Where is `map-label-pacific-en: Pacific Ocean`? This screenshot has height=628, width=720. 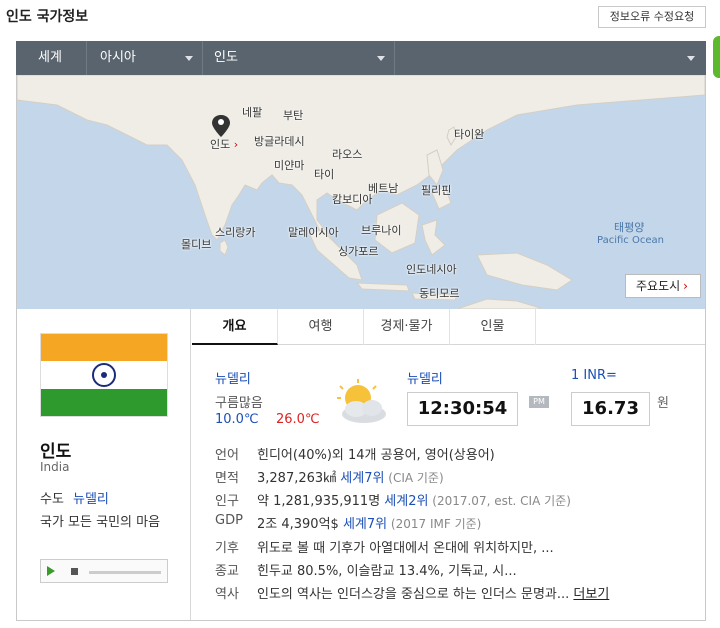
map-label-pacific-en: Pacific Ocean is located at coordinates (630, 240).